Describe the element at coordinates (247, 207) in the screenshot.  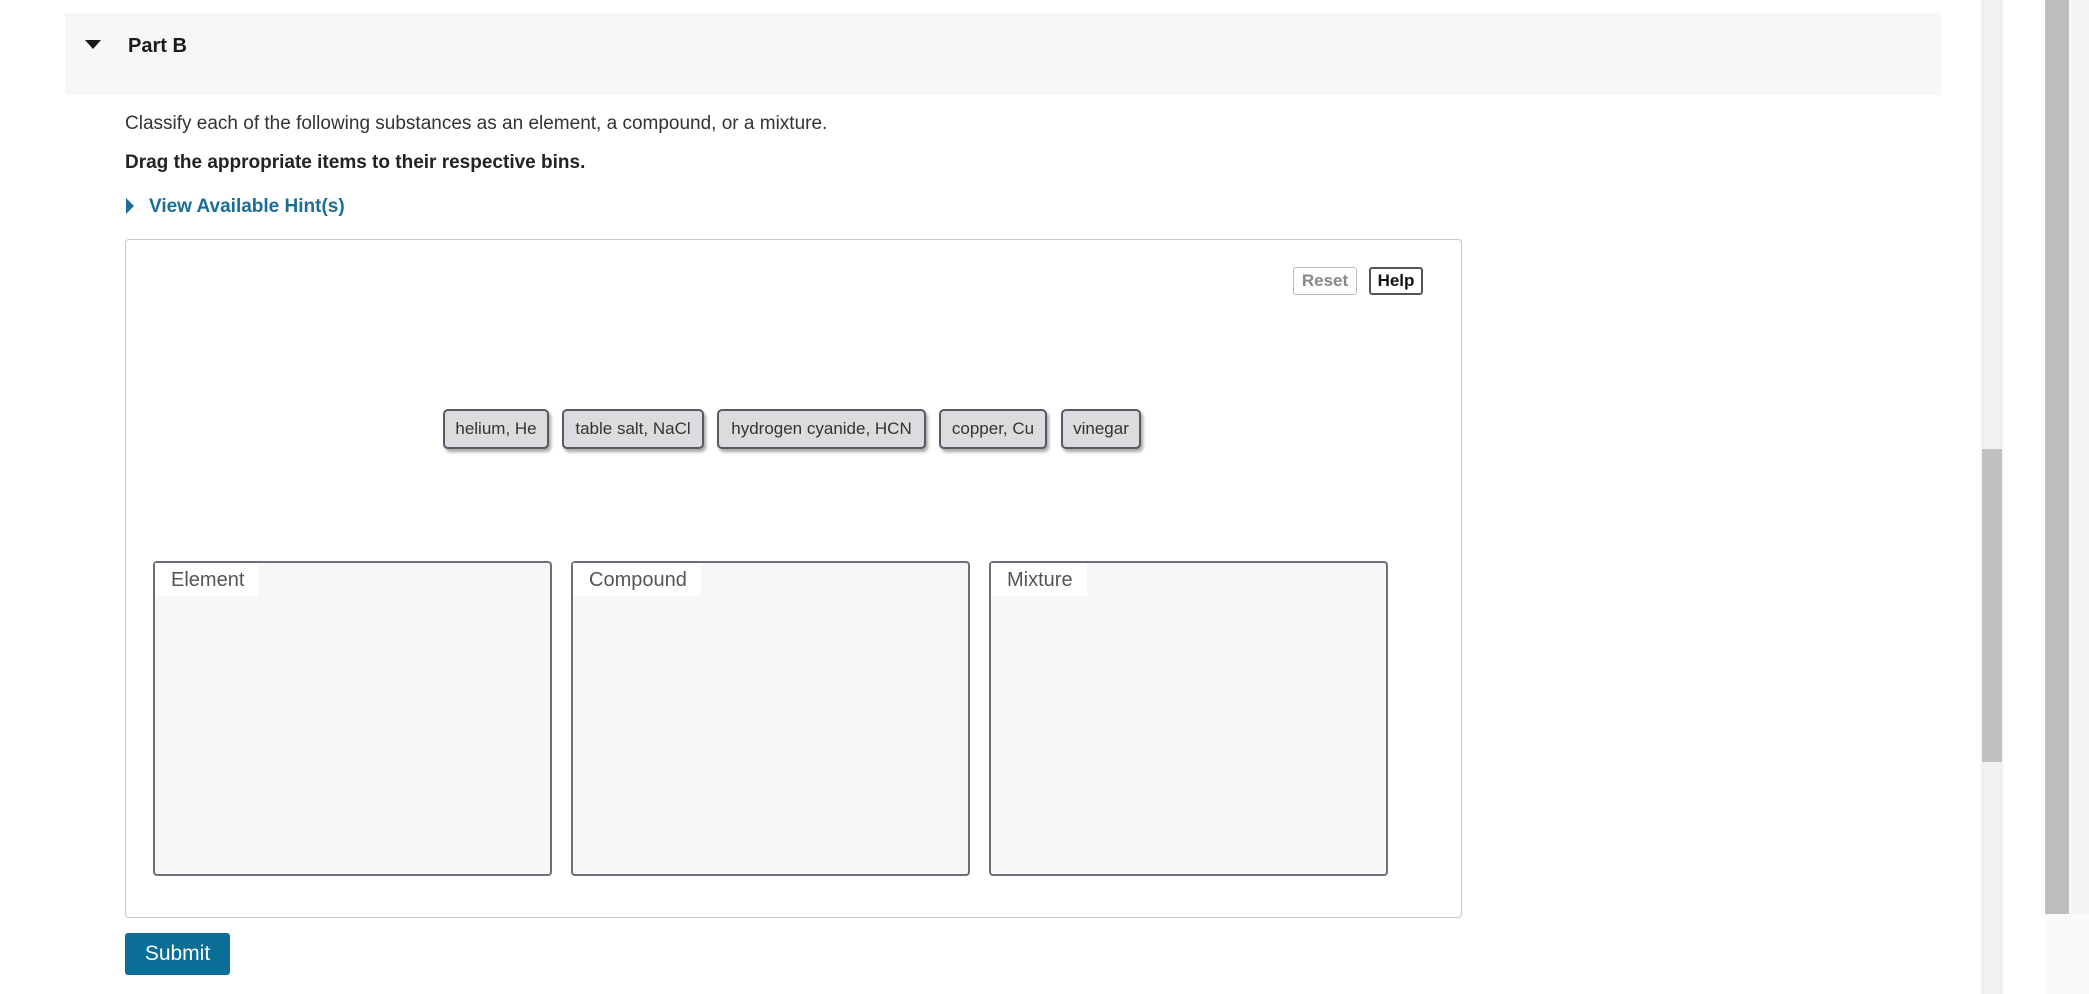
I see `view-hints-link: View Available Hint(s)` at that location.